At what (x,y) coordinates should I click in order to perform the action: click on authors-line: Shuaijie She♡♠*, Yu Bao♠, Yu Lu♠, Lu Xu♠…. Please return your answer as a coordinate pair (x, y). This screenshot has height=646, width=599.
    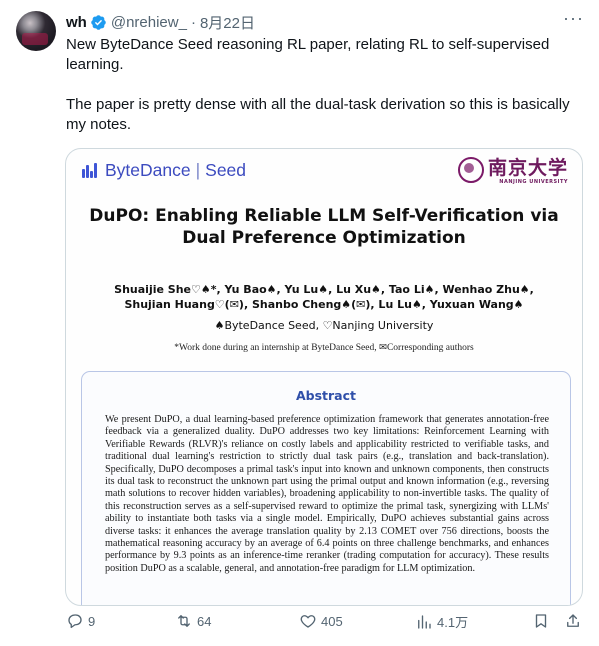
    Looking at the image, I should click on (324, 289).